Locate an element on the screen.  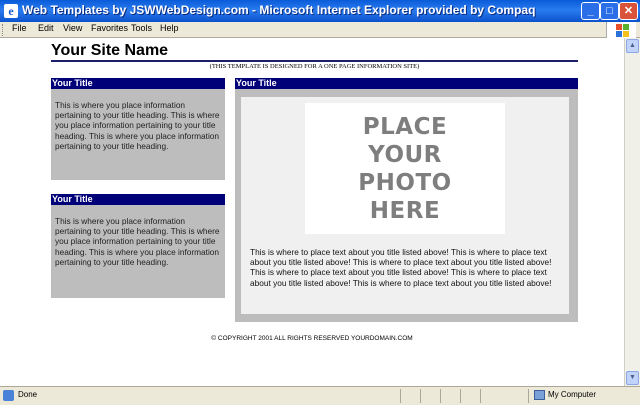
menu-view: View is located at coordinates (72, 28).